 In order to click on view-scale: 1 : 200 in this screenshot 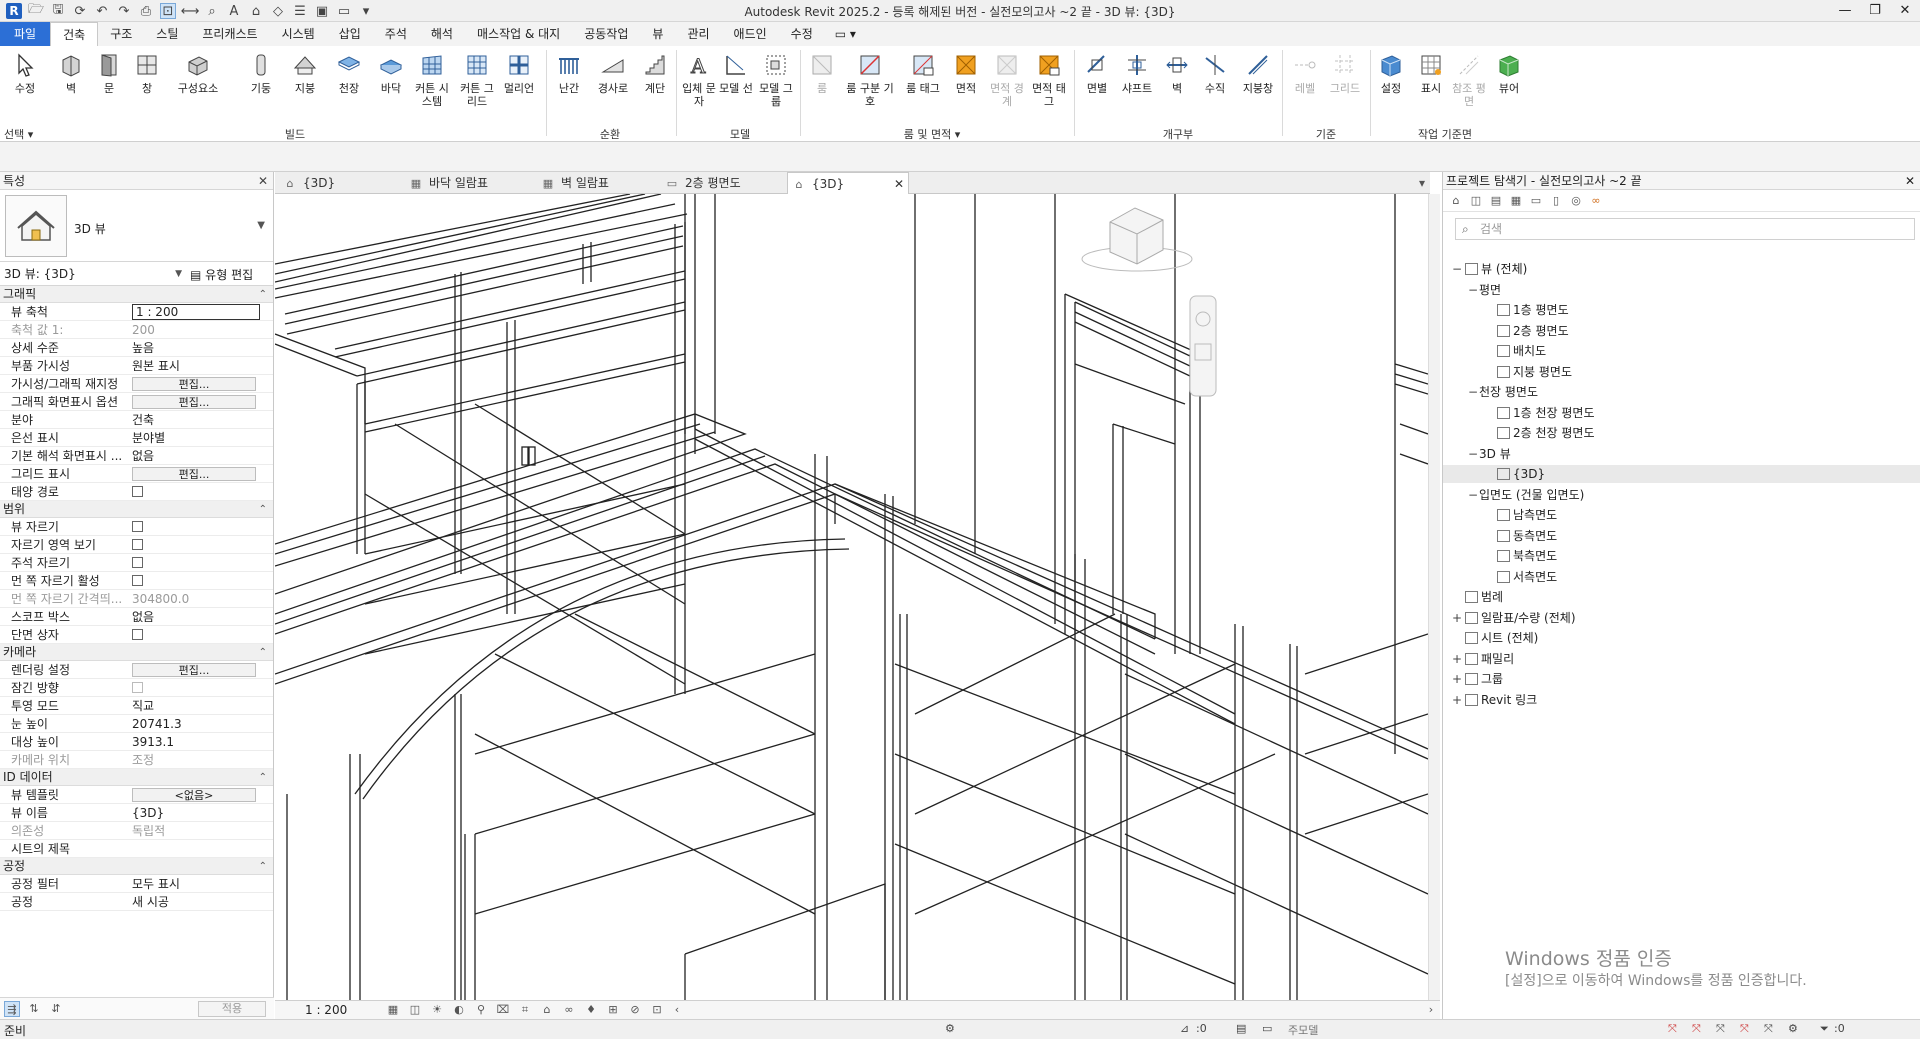, I will do `click(326, 1010)`.